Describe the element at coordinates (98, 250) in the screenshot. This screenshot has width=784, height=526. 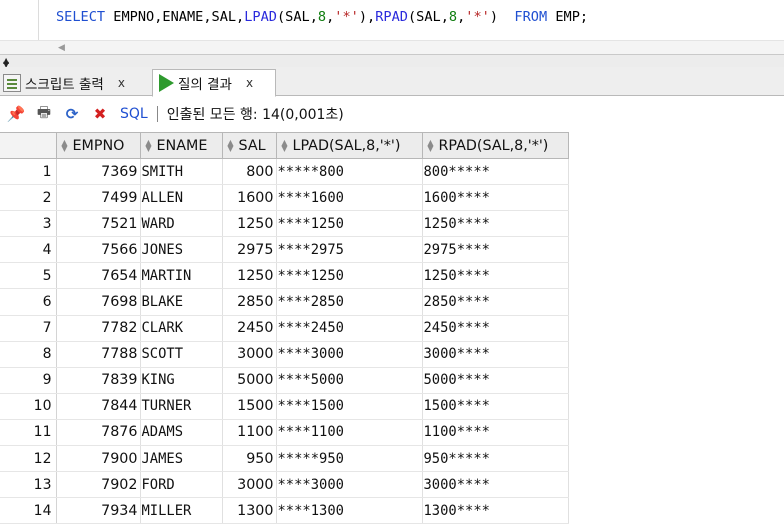
I see `cell-empno: 7566` at that location.